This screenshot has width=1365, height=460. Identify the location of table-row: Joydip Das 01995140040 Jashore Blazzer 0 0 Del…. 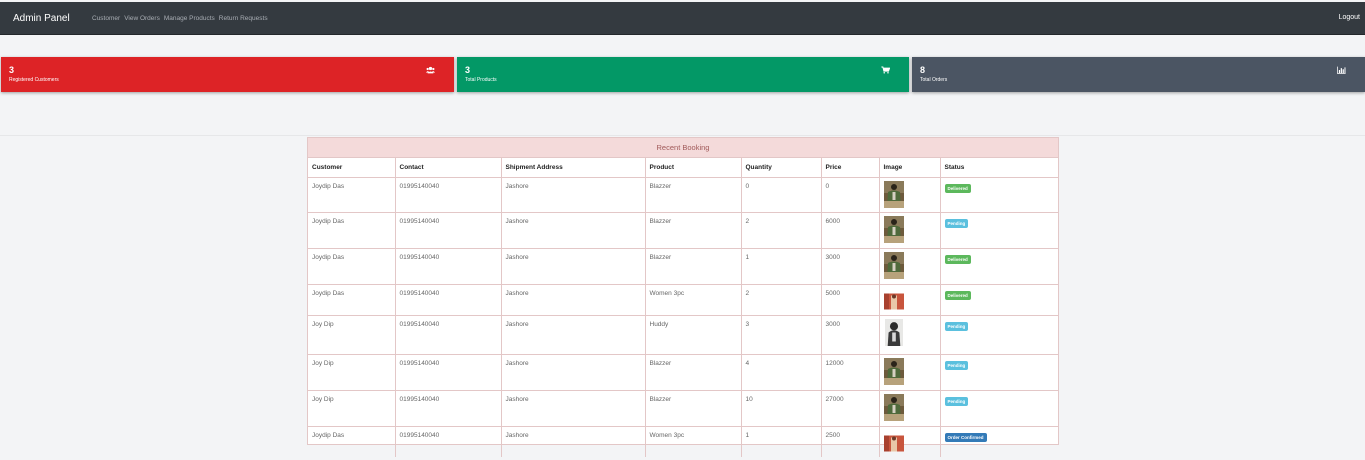
(683, 195).